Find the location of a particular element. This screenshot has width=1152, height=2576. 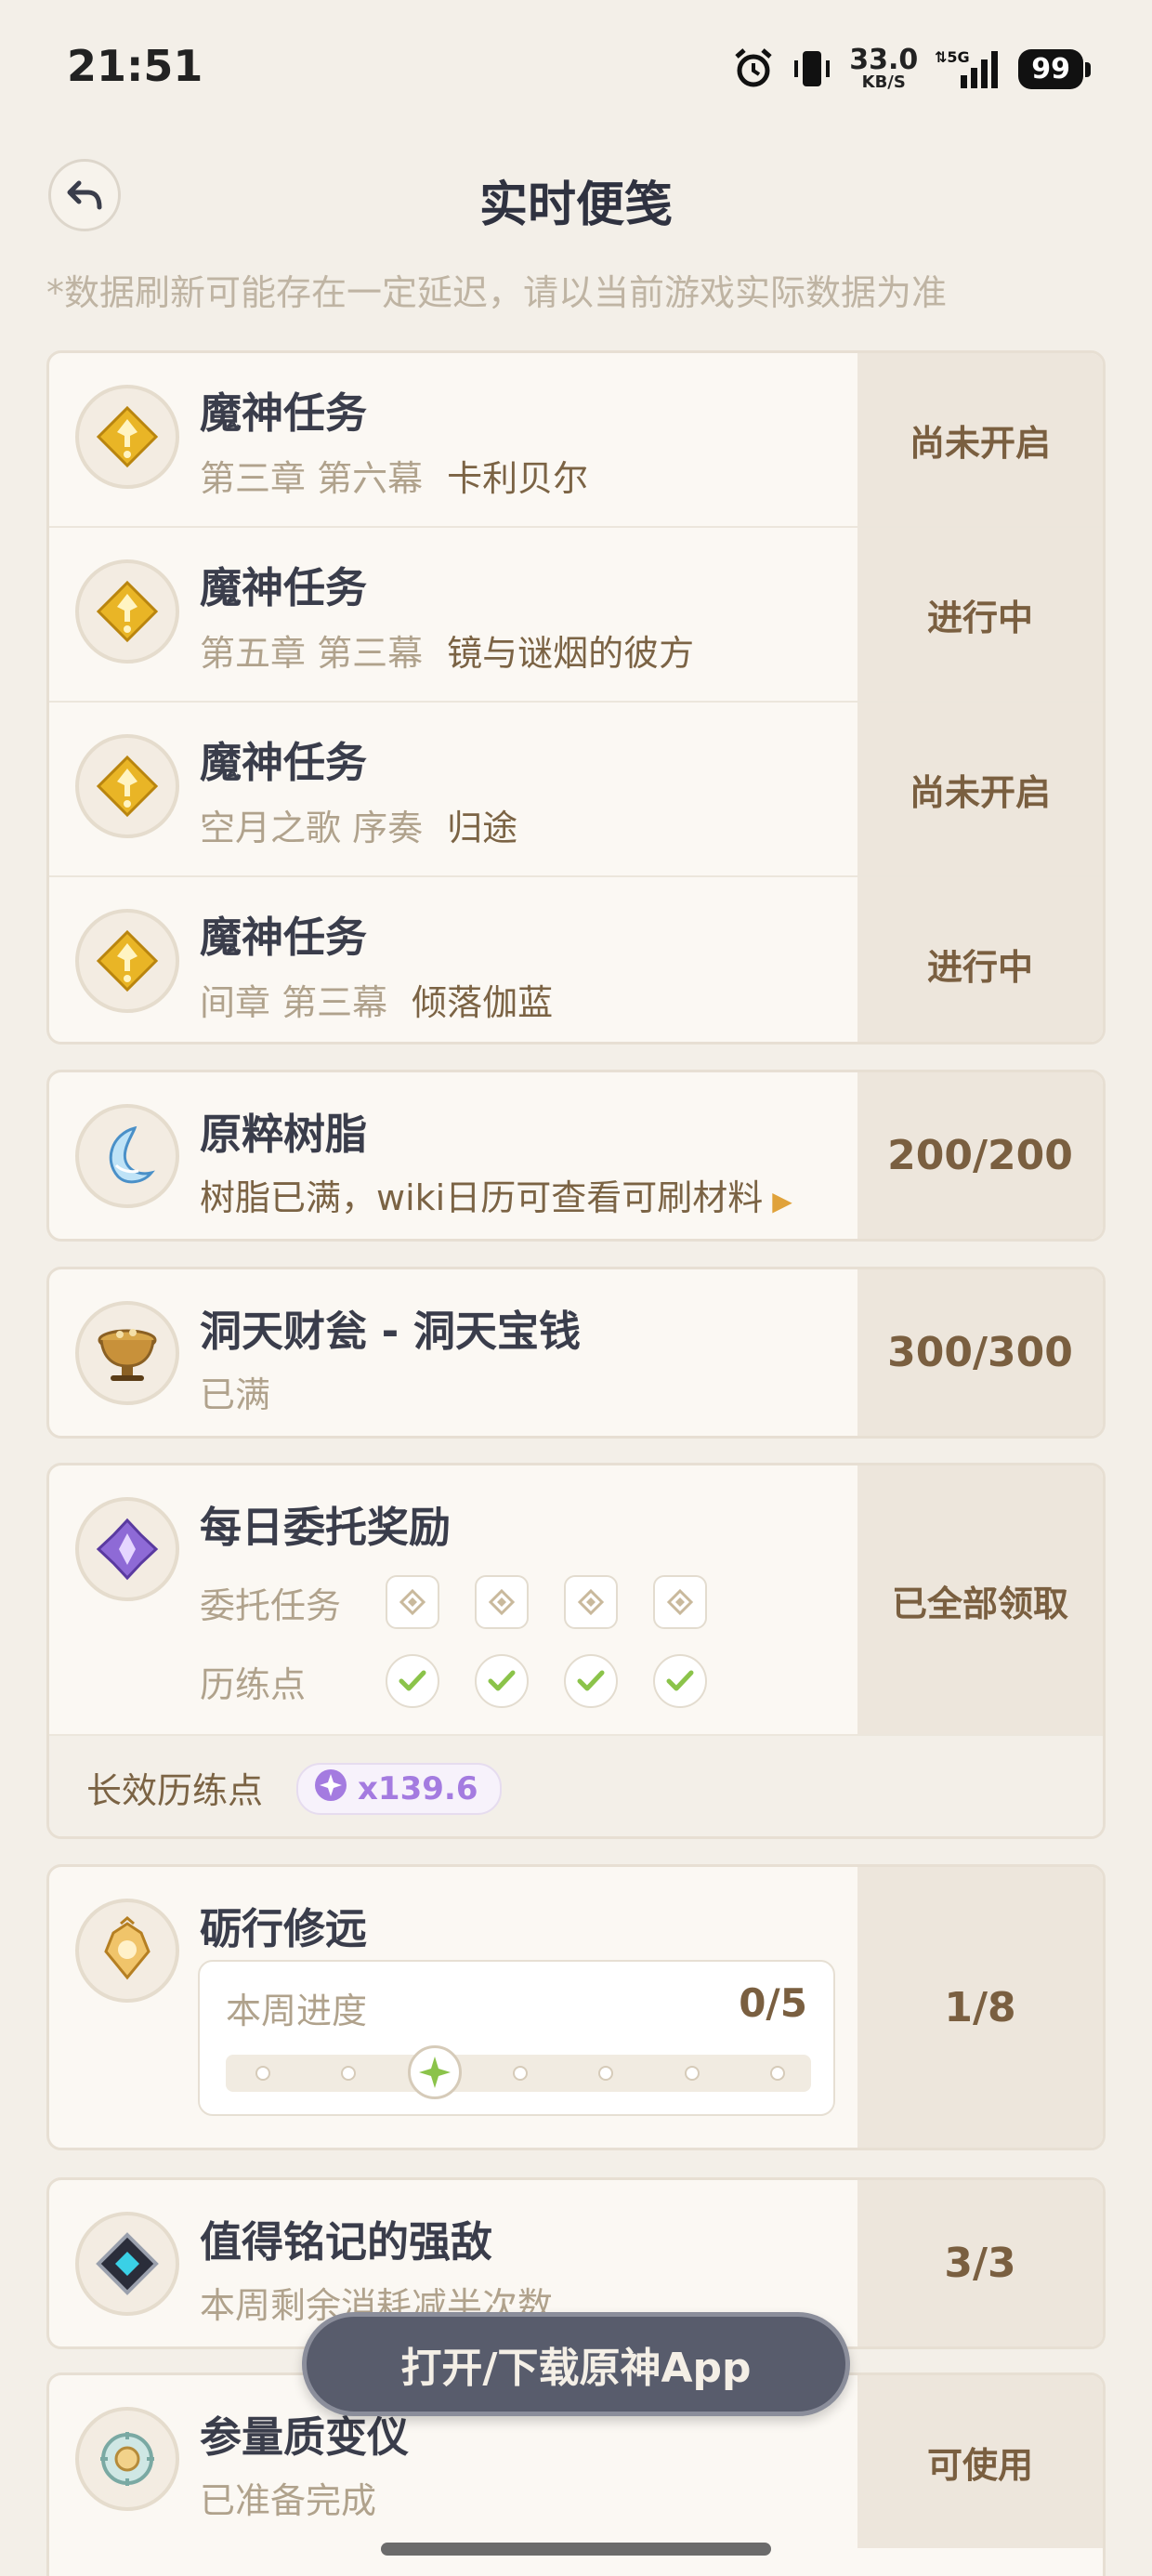

weekly-progress-value: 0/5 is located at coordinates (773, 2003).